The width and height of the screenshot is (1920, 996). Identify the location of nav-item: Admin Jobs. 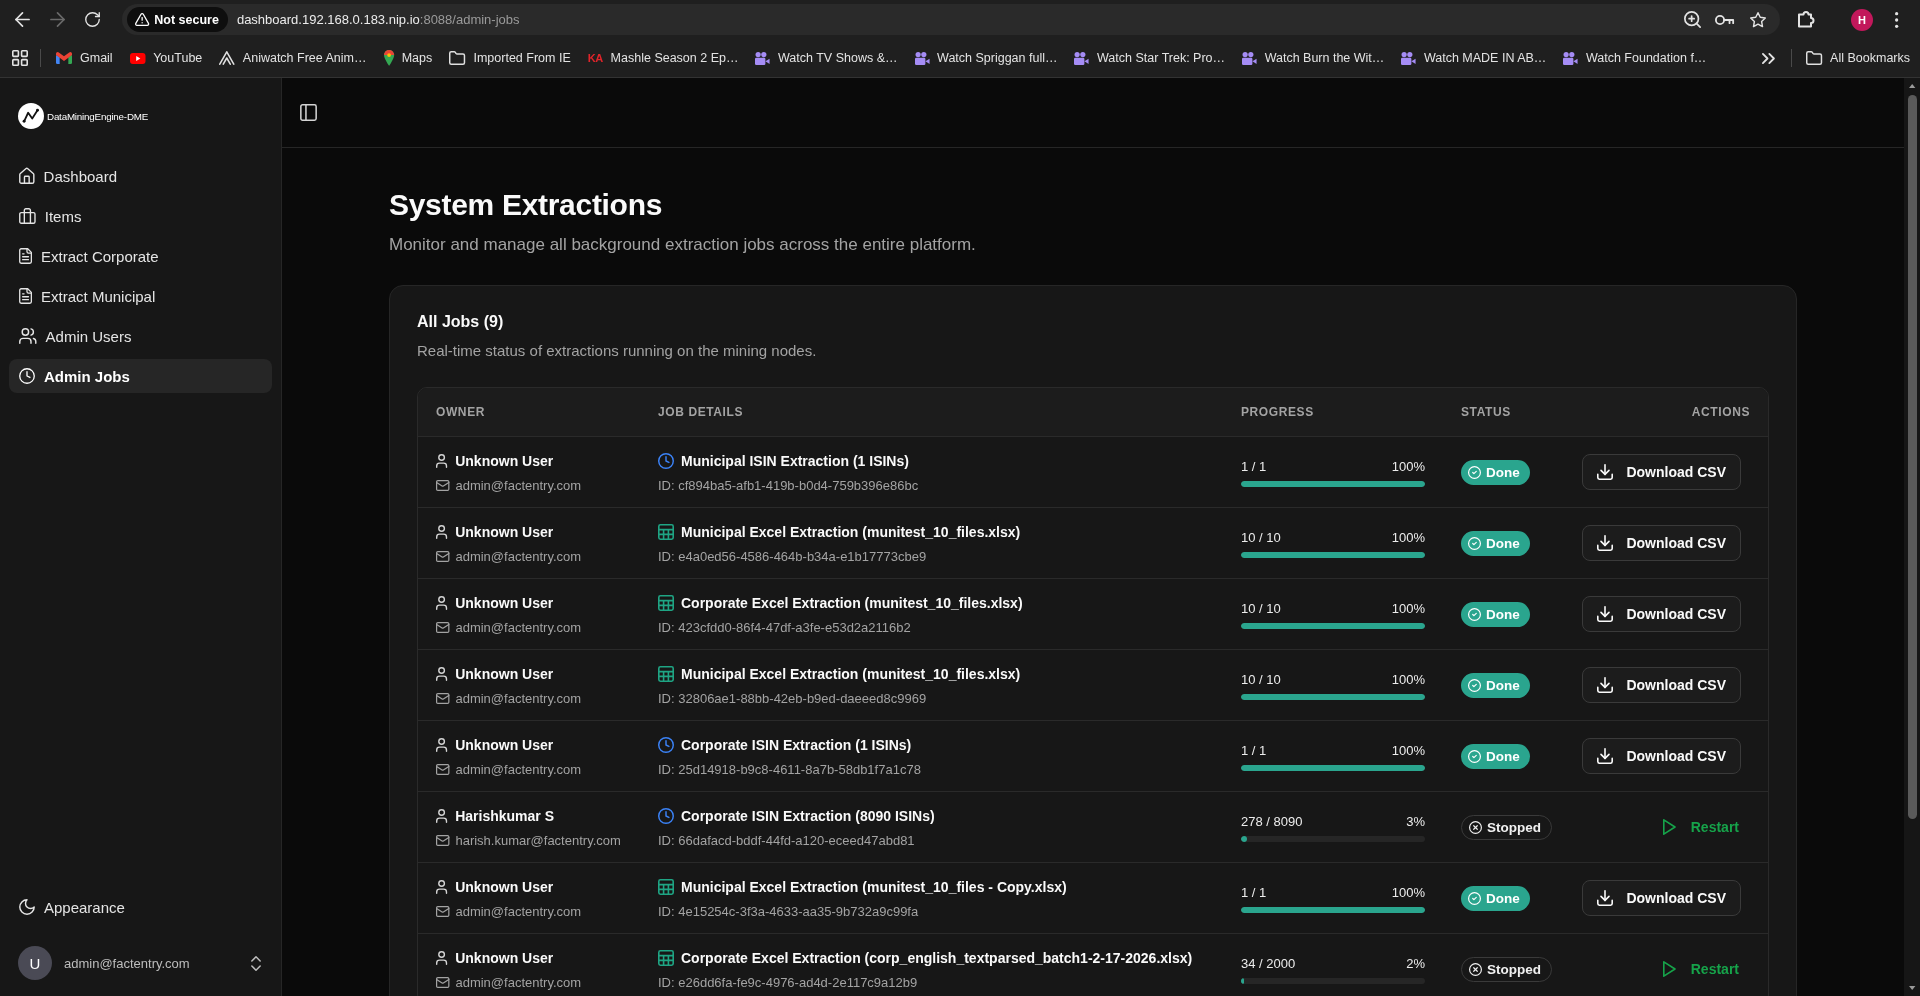
(140, 376).